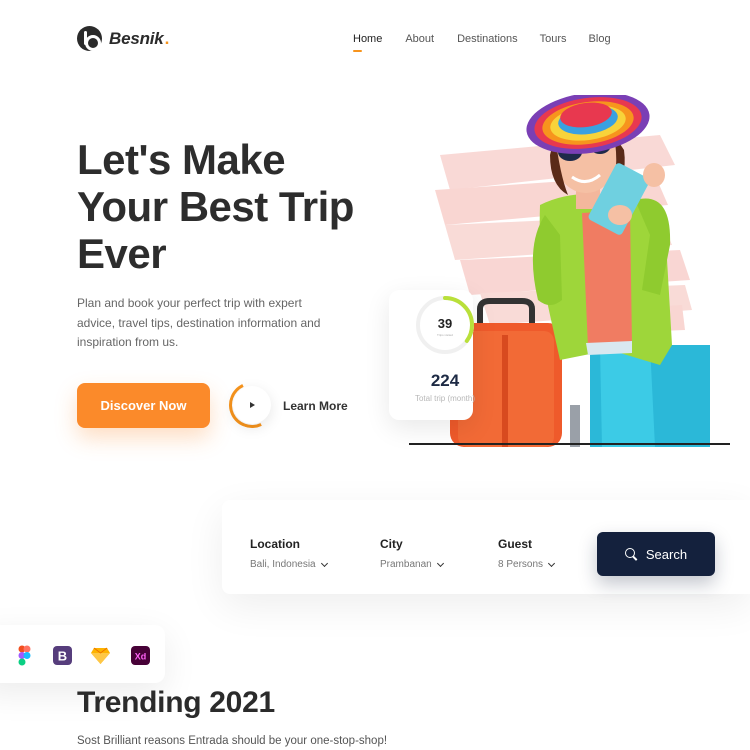 This screenshot has height=750, width=750. I want to click on trips-visited-label: Trips visited, so click(445, 335).